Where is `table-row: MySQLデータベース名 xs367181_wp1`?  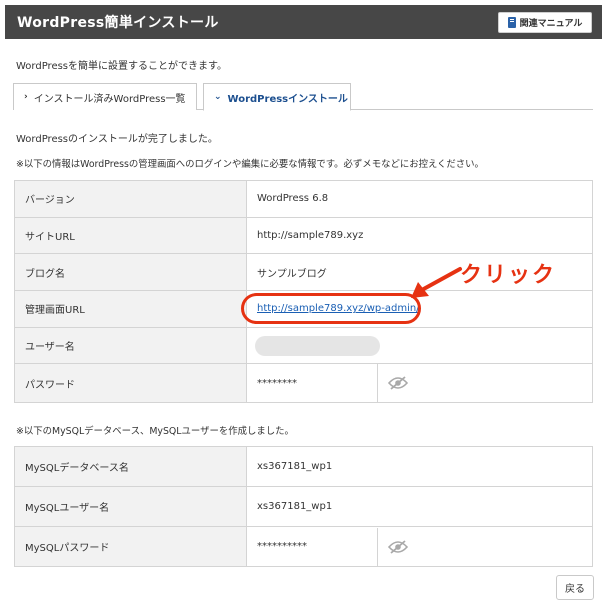 table-row: MySQLデータベース名 xs367181_wp1 is located at coordinates (303, 466).